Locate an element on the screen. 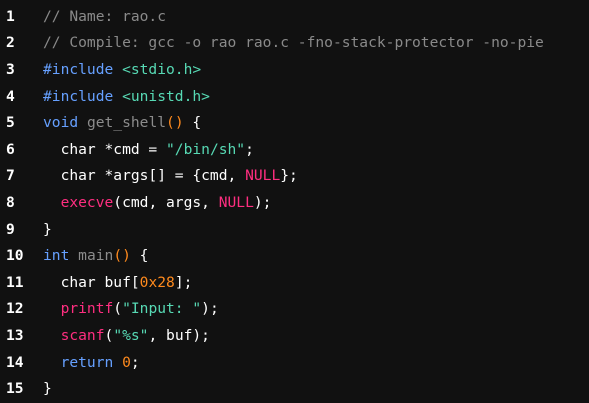  line-number: 1 is located at coordinates (10, 16).